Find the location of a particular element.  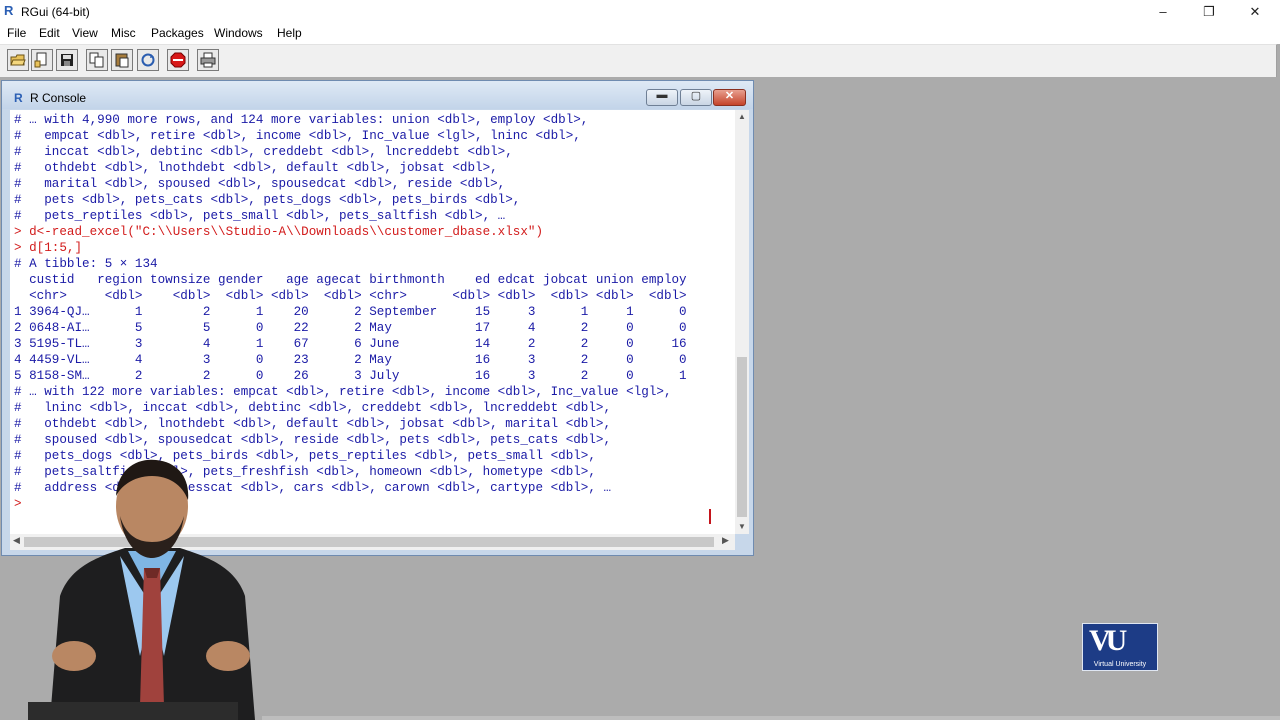

paste-button is located at coordinates (122, 60).